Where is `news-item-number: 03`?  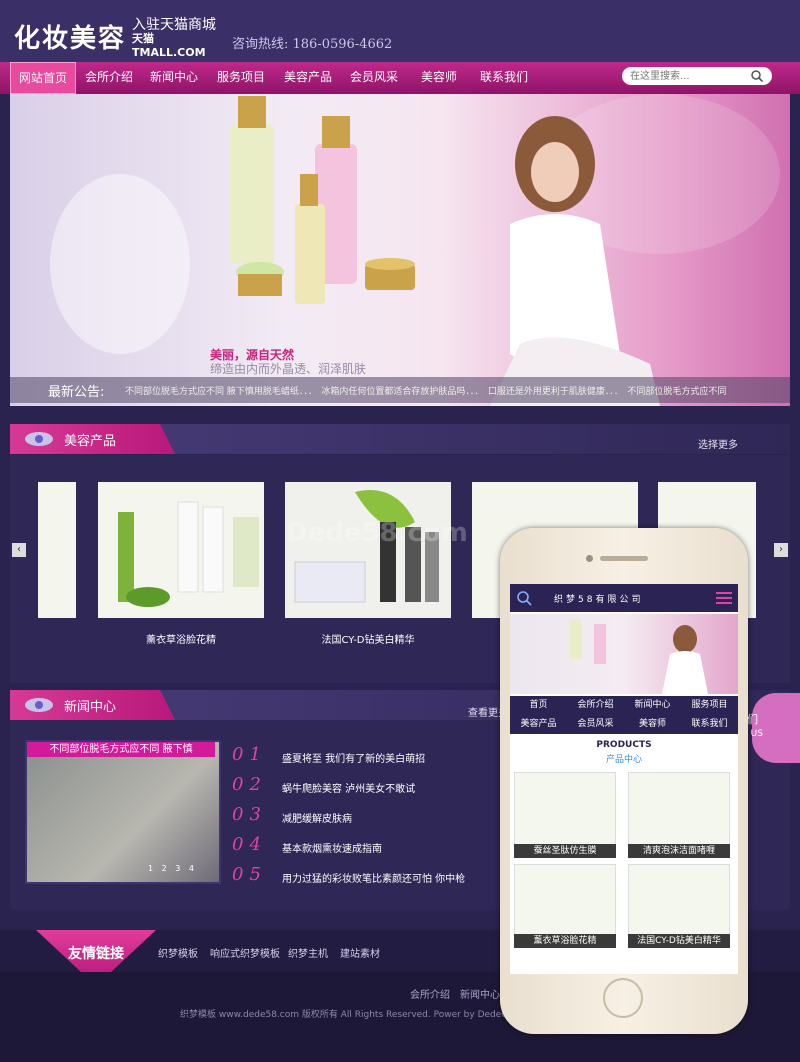 news-item-number: 03 is located at coordinates (249, 814).